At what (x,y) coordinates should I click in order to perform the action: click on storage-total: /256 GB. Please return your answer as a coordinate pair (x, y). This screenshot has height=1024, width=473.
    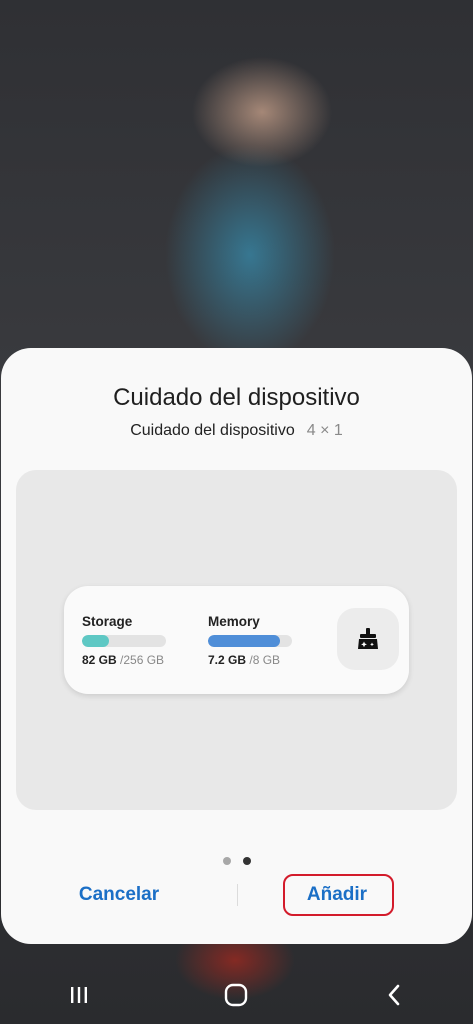
    Looking at the image, I should click on (142, 660).